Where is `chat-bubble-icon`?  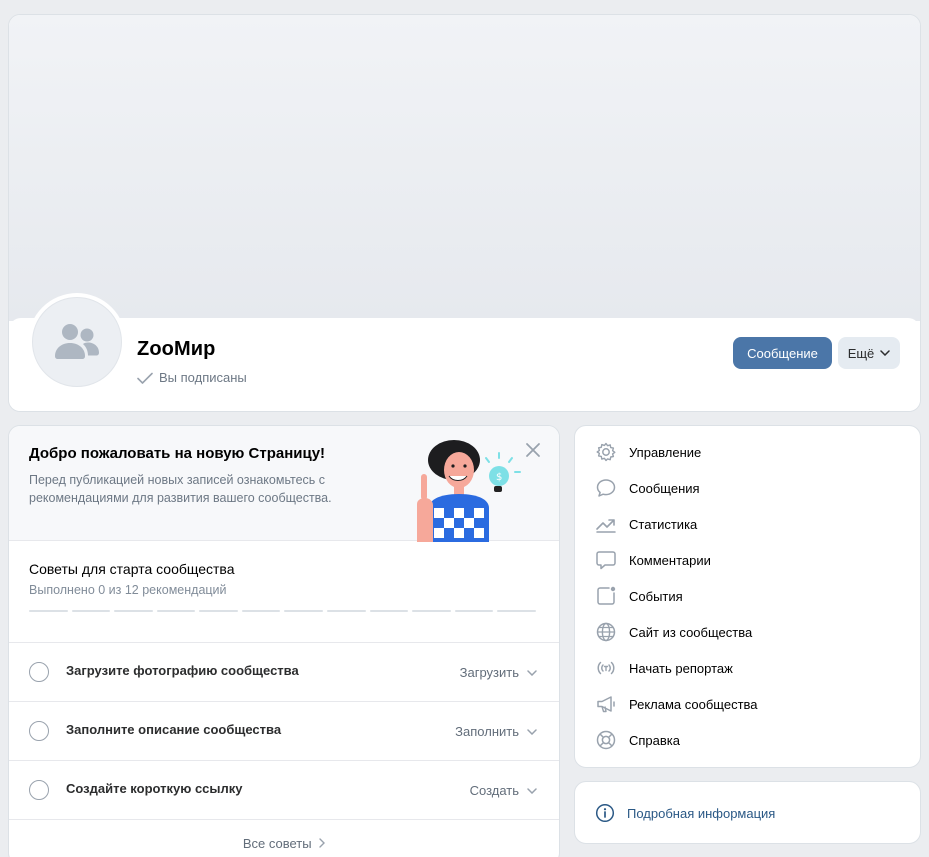 chat-bubble-icon is located at coordinates (606, 488).